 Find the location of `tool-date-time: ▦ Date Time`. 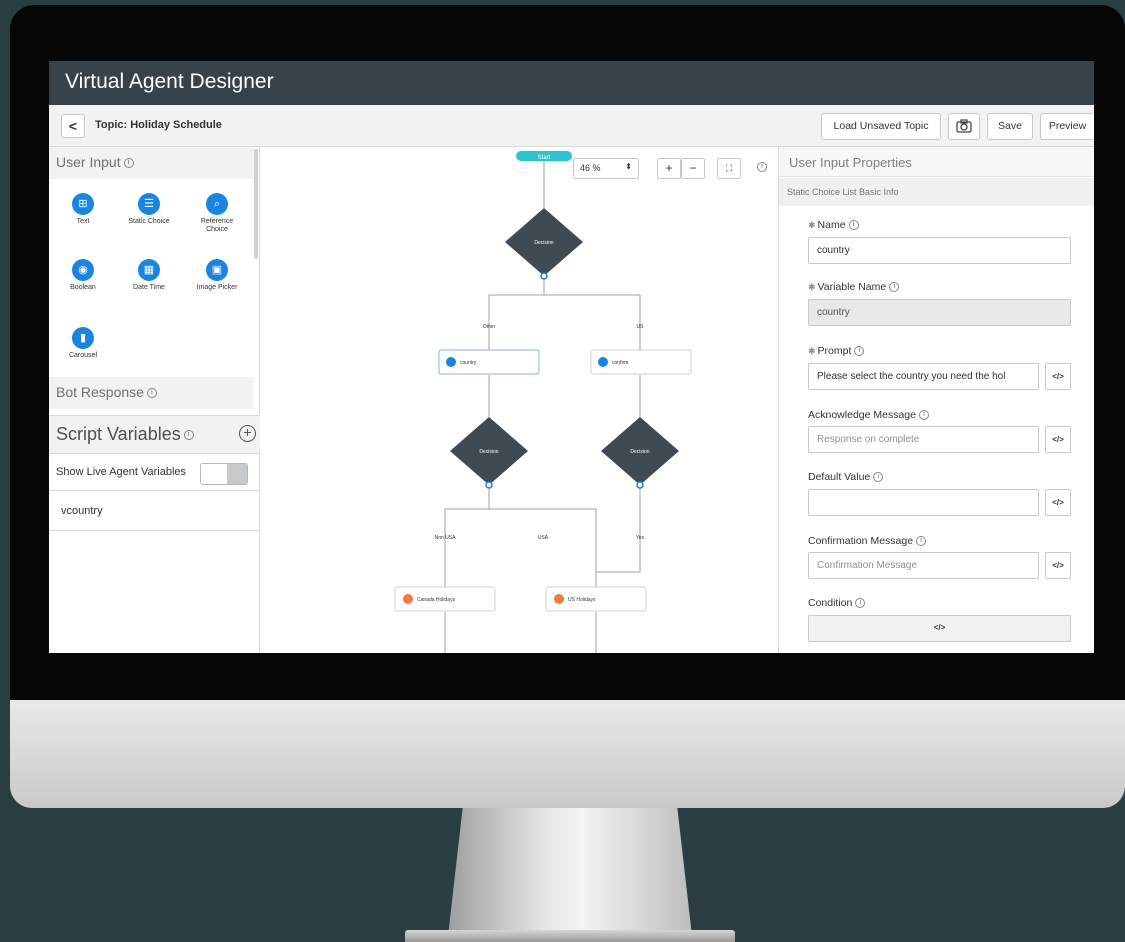

tool-date-time: ▦ Date Time is located at coordinates (149, 275).